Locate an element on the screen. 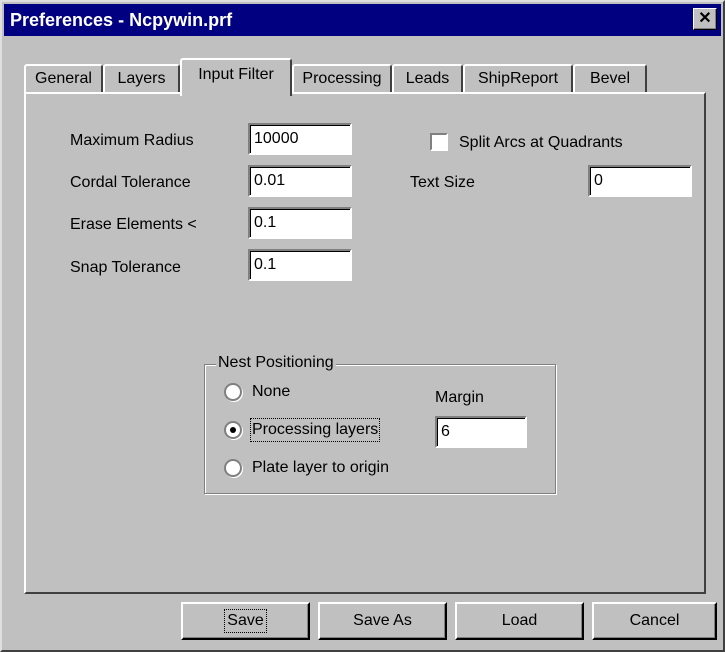 The image size is (725, 652). tab-label: Leads is located at coordinates (427, 78).